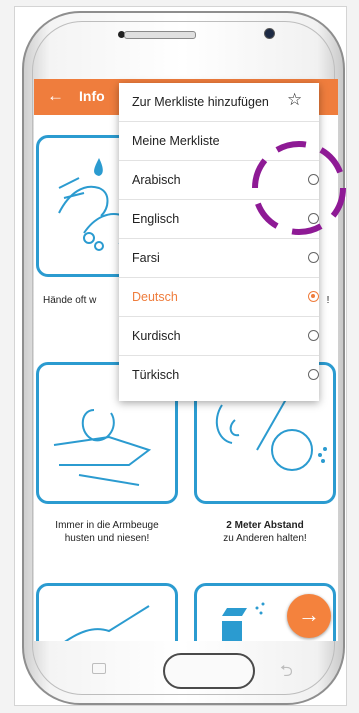 The width and height of the screenshot is (359, 713). What do you see at coordinates (99, 668) in the screenshot?
I see `recent-apps-icon` at bounding box center [99, 668].